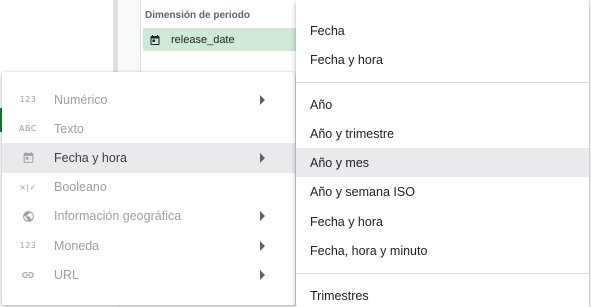 The image size is (591, 307). I want to click on menu-item-date-time: Fecha y hora, so click(148, 158).